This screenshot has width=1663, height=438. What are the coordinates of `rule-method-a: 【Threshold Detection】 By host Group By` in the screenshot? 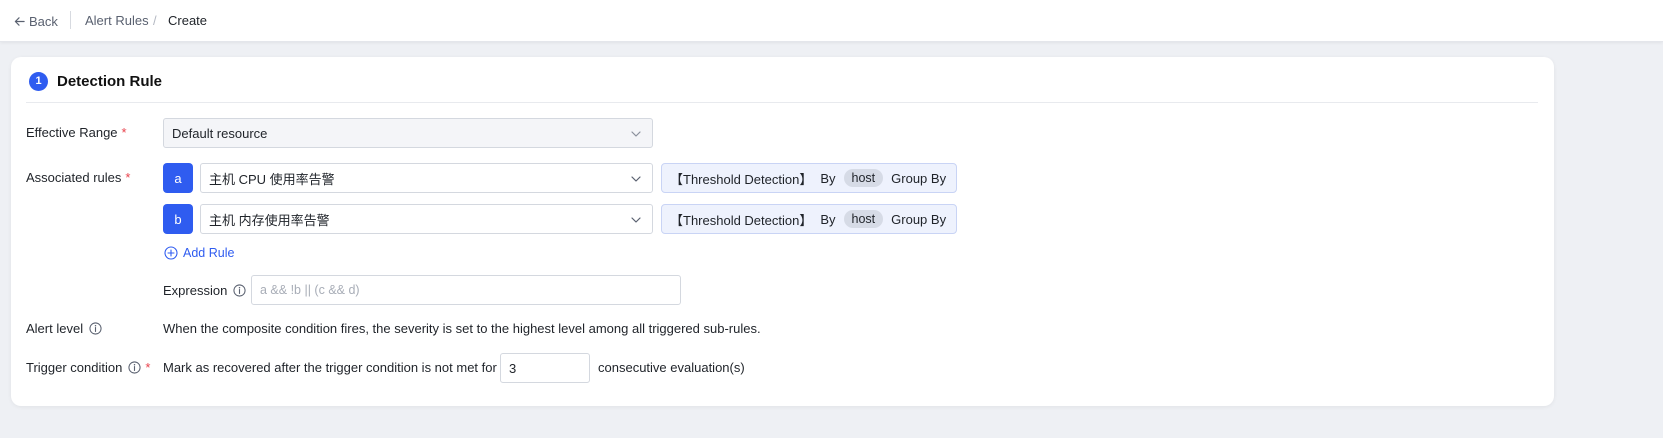 It's located at (809, 178).